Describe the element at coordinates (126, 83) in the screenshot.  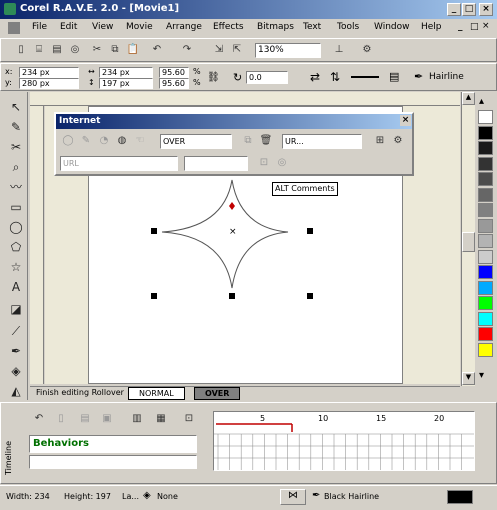
I see `height-field: 197 px` at that location.